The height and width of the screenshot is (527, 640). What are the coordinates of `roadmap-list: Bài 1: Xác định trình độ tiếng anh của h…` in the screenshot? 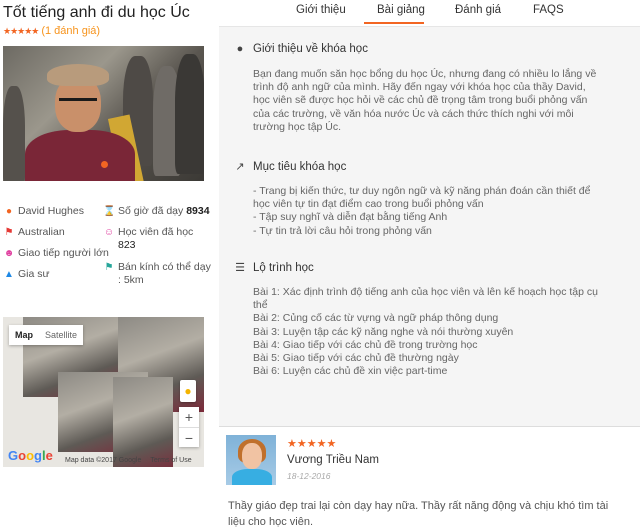 It's located at (446, 332).